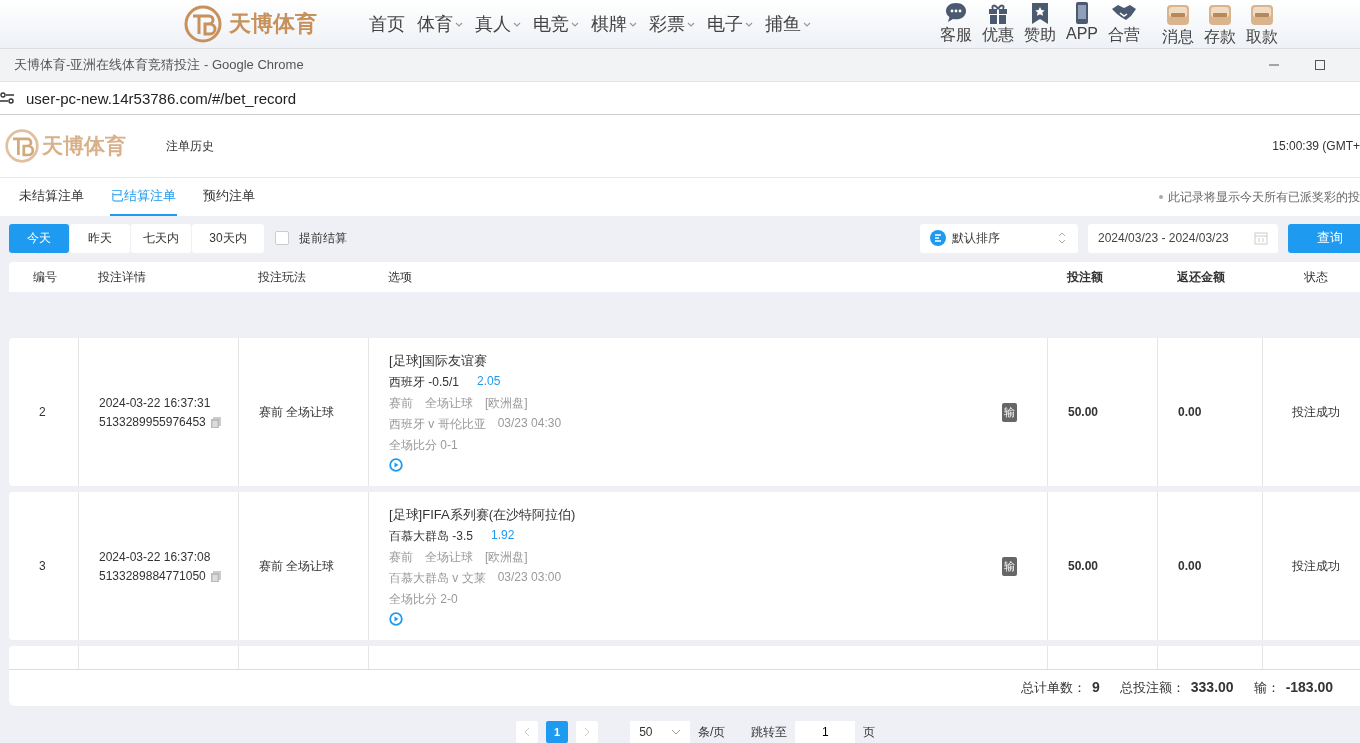 The width and height of the screenshot is (1360, 743). What do you see at coordinates (482, 515) in the screenshot?
I see `league-name: [足球]FIFA系列赛(在沙特阿拉伯)` at bounding box center [482, 515].